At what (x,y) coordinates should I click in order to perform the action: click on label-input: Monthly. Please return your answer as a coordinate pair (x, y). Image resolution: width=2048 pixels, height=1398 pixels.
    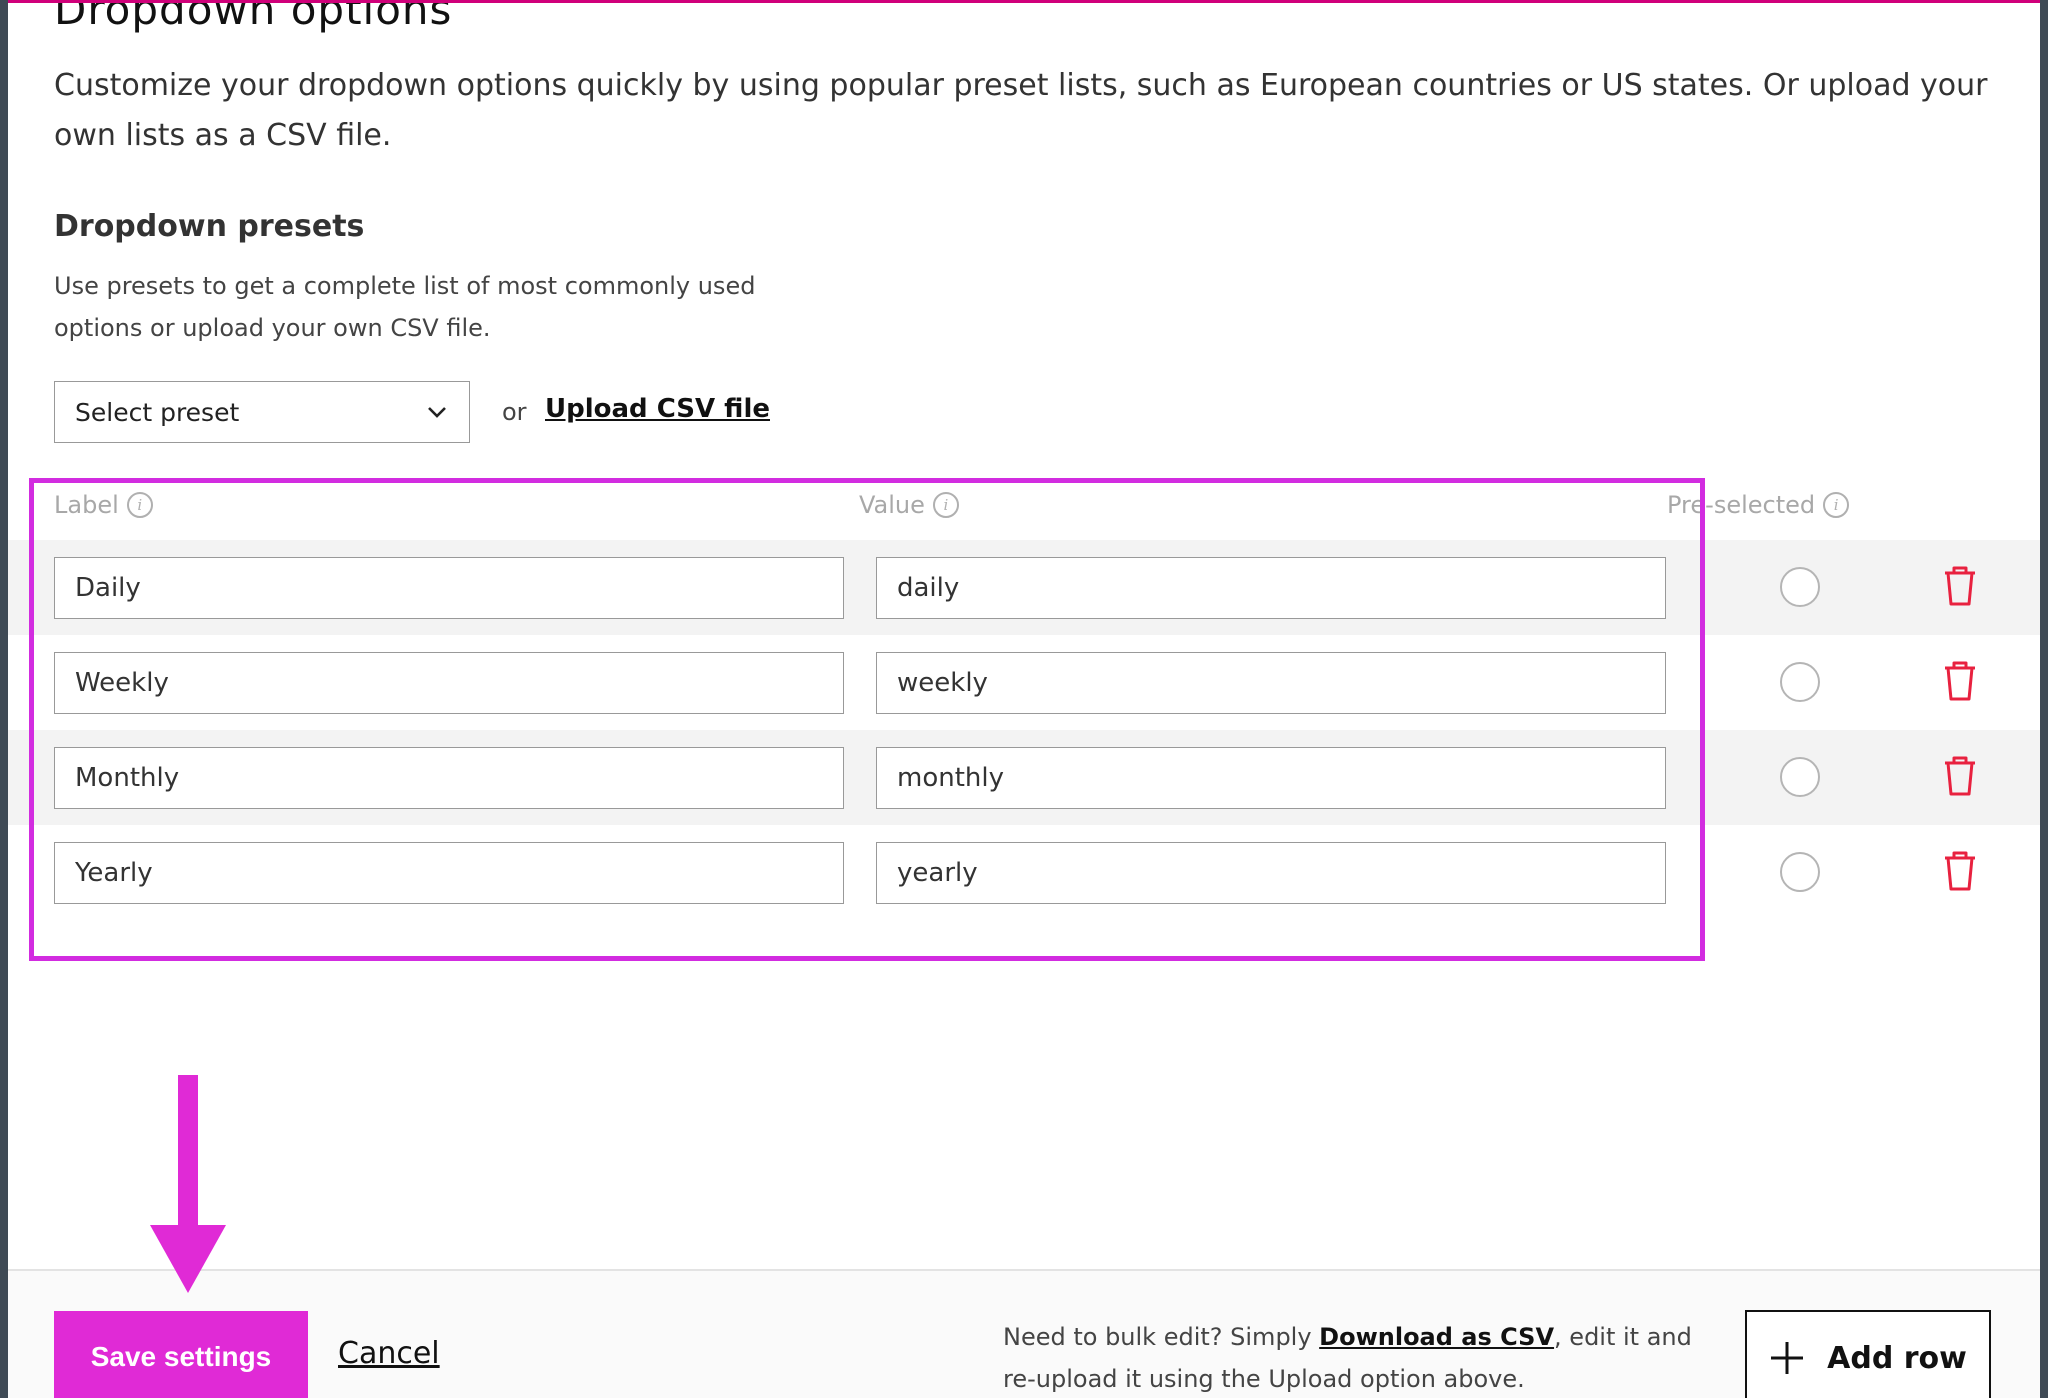
    Looking at the image, I should click on (449, 778).